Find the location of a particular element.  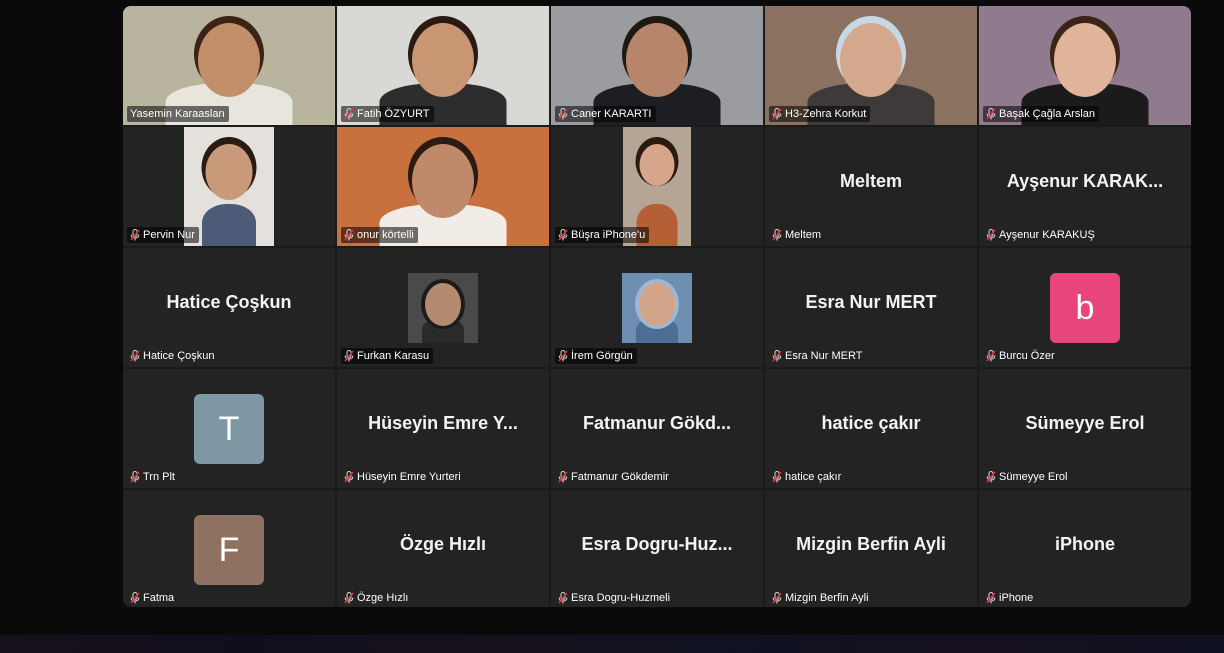

participant-name-text: Furkan Karasu is located at coordinates (393, 356).